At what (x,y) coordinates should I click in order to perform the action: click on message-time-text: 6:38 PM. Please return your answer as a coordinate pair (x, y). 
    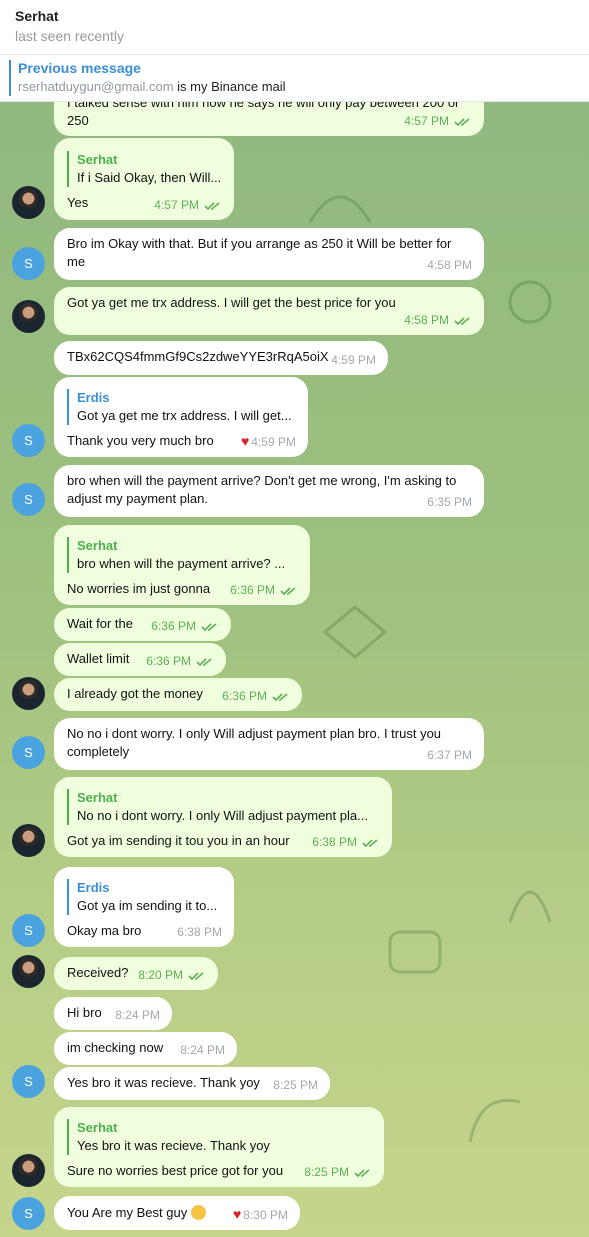
    Looking at the image, I should click on (334, 842).